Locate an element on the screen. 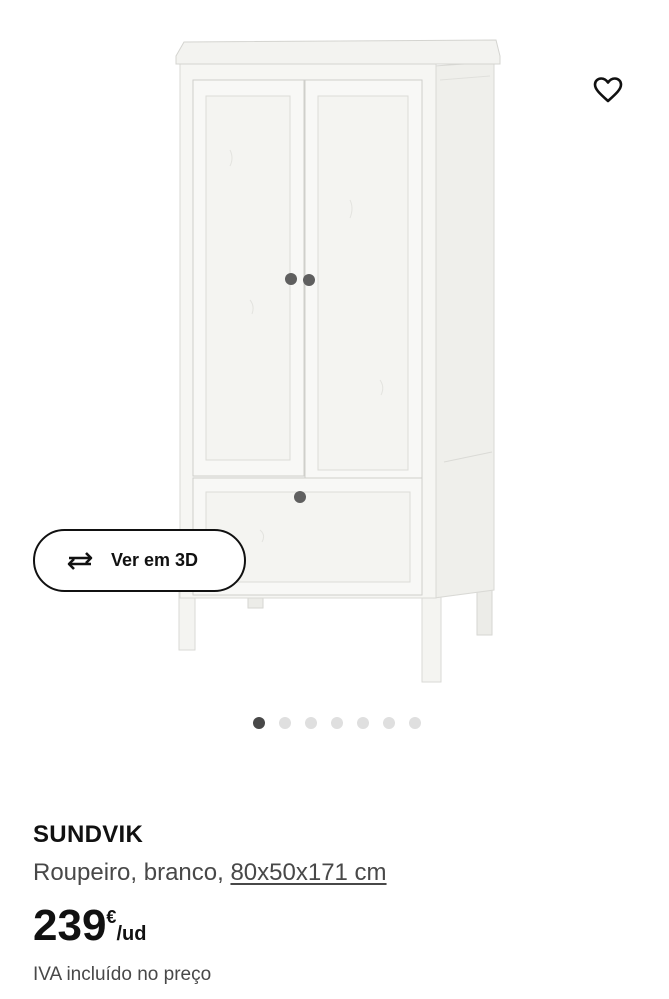 The height and width of the screenshot is (999, 669). vat-note: IVA incluído no preço is located at coordinates (122, 974).